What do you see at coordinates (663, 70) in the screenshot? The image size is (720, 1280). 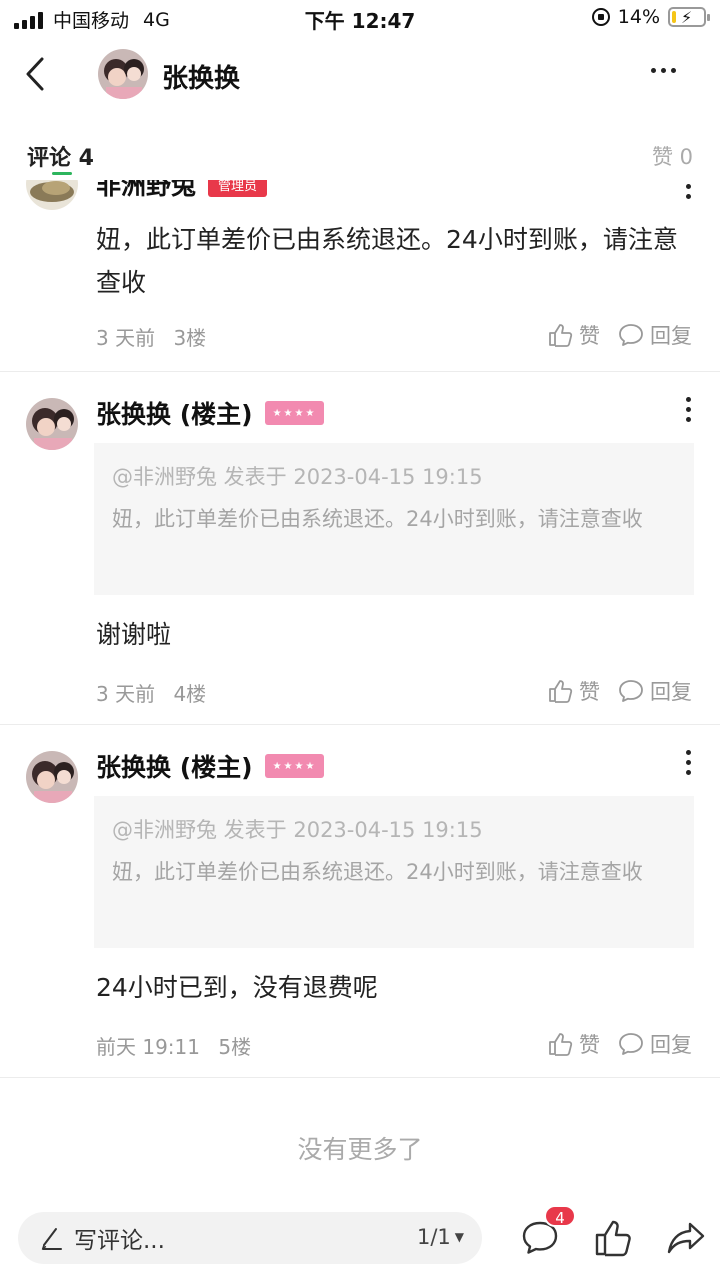 I see `more-options-button` at bounding box center [663, 70].